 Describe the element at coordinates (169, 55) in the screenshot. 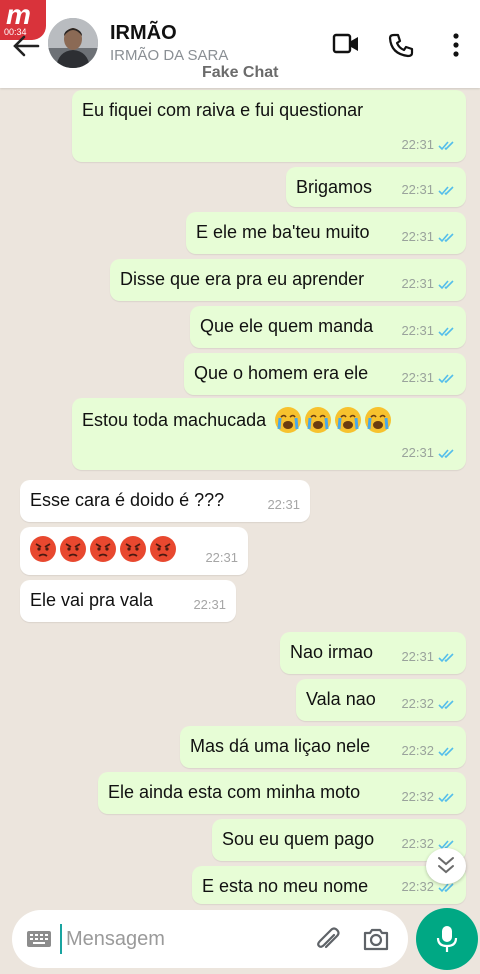

I see `contact-subtitle: IRMÃO DA SARA` at that location.